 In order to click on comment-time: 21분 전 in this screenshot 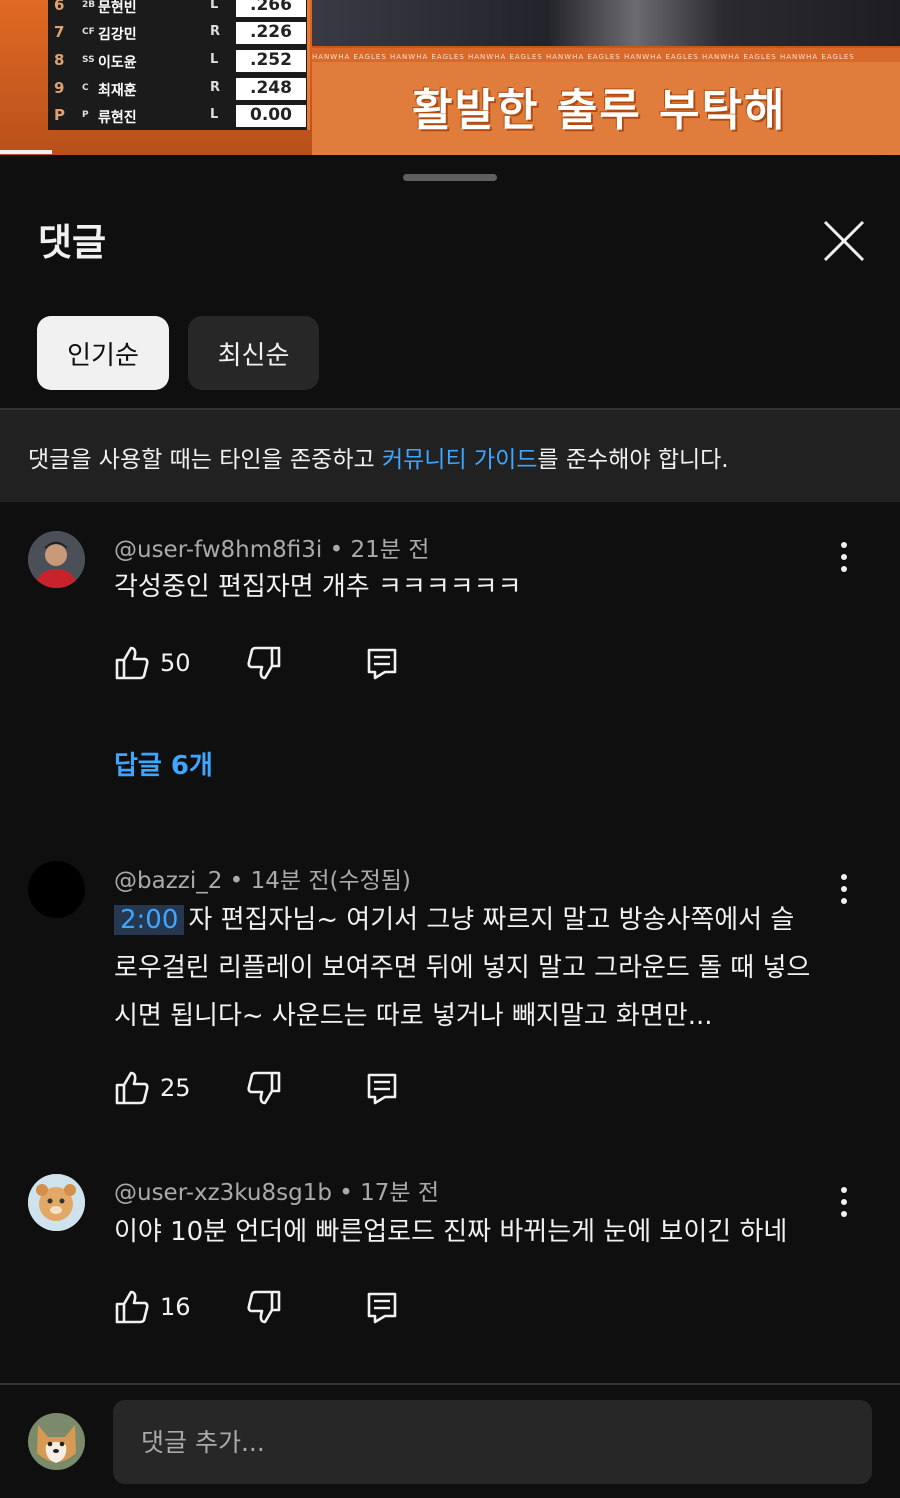, I will do `click(390, 550)`.